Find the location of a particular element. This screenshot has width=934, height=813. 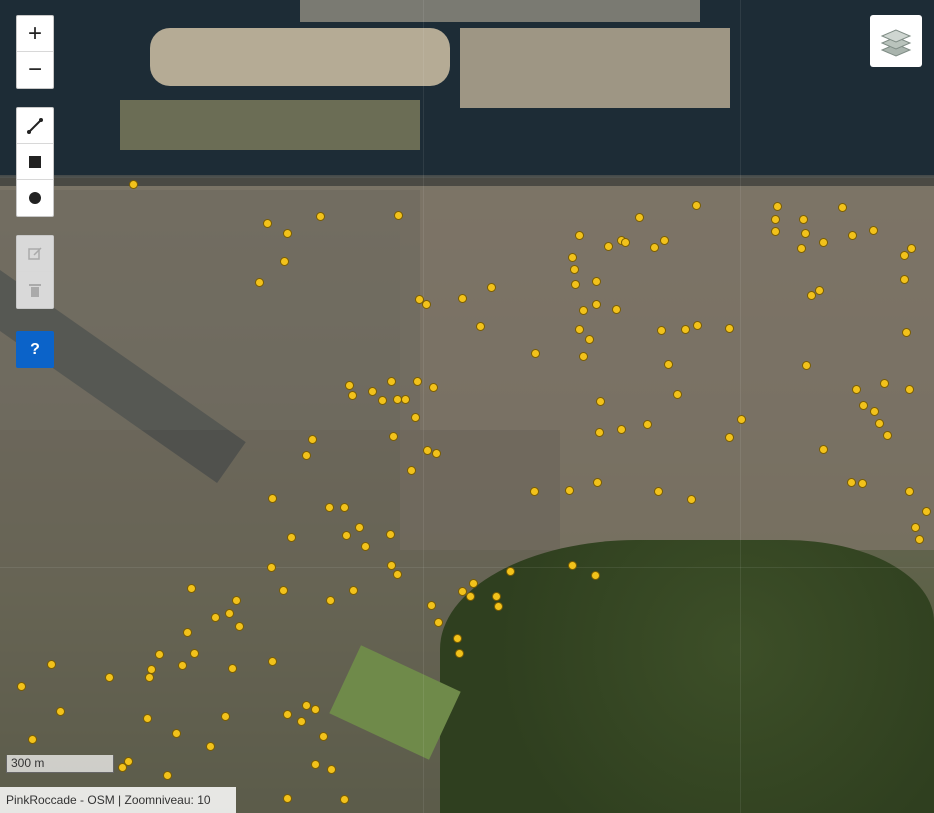

draw-circle-button is located at coordinates (35, 198).